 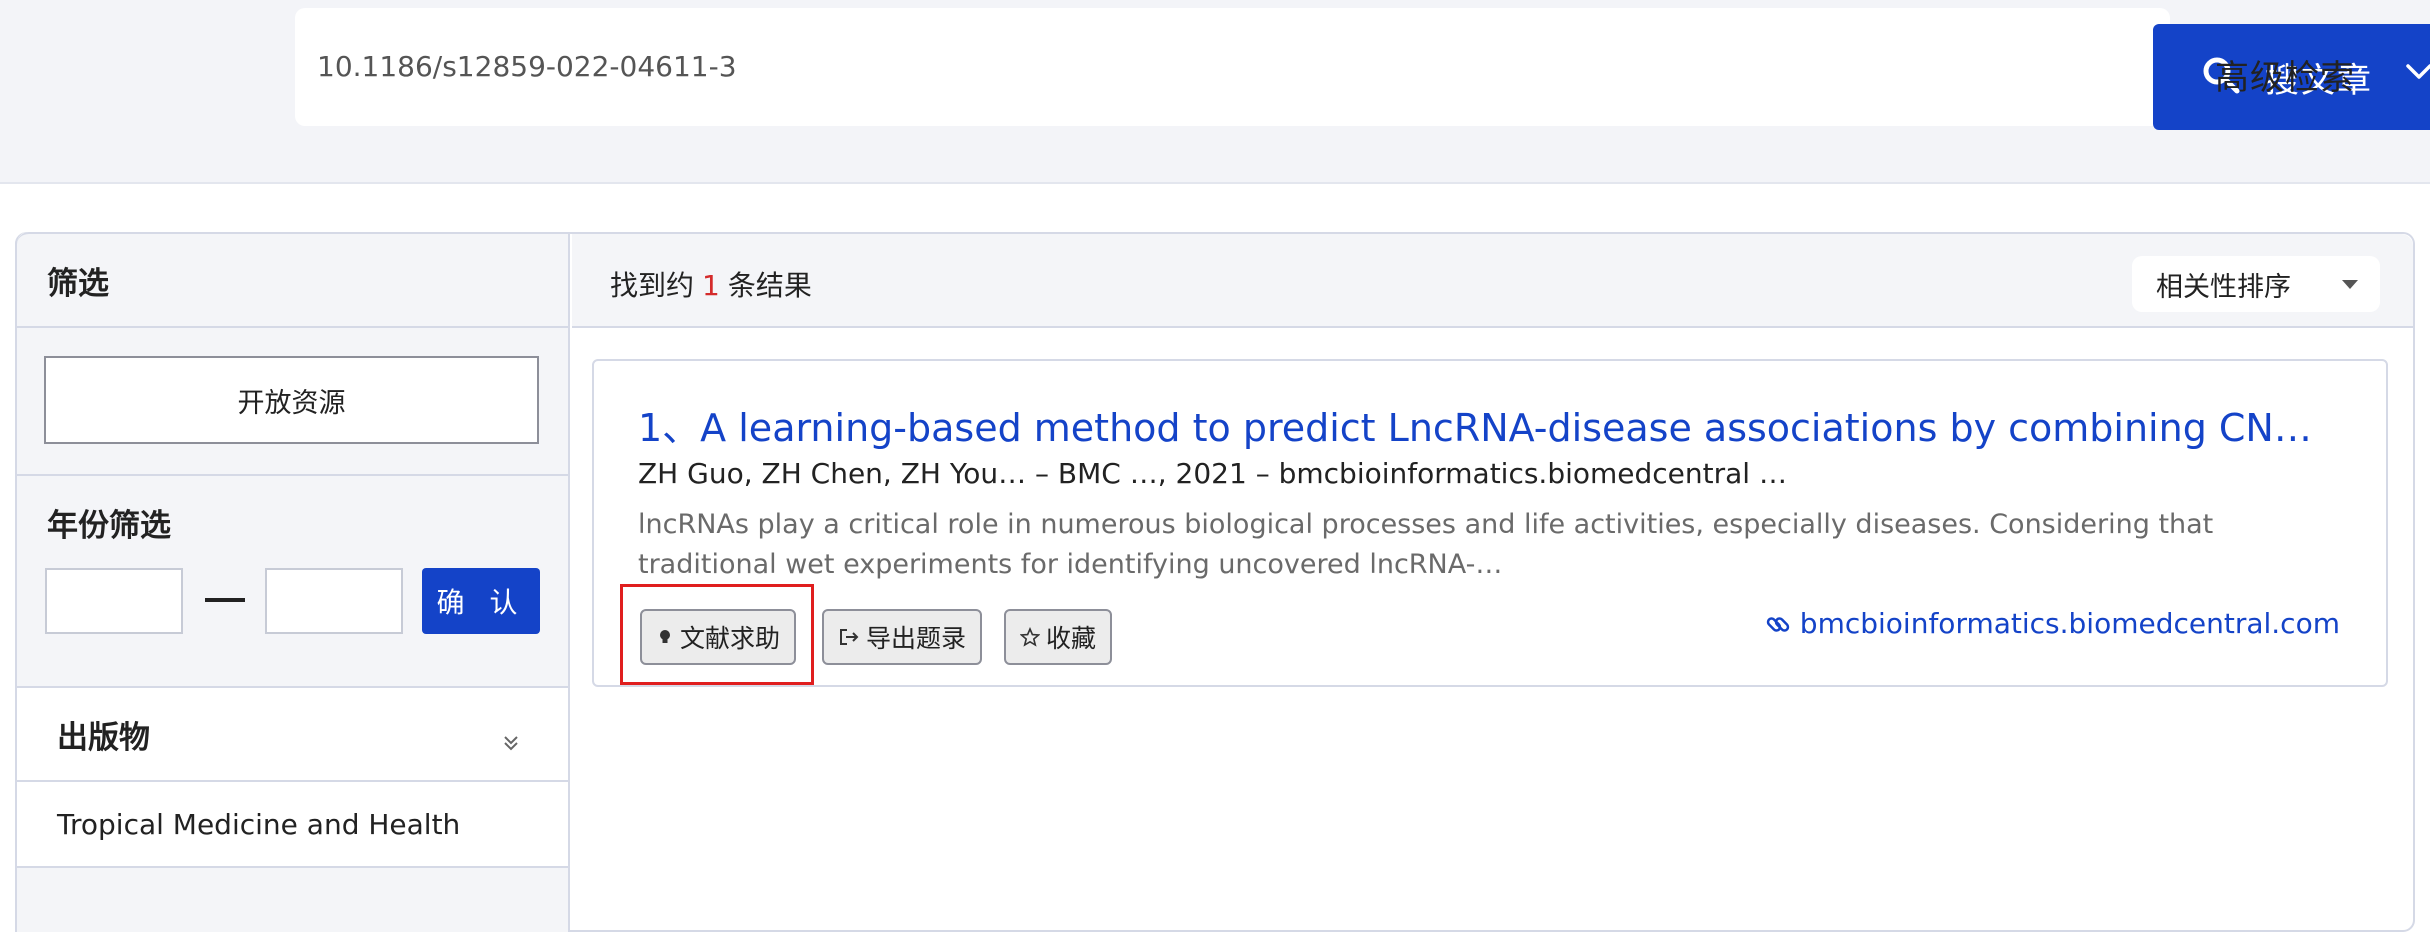 I want to click on source-link-label: bmcbioinformatics.biomedcentral.com, so click(x=2069, y=623).